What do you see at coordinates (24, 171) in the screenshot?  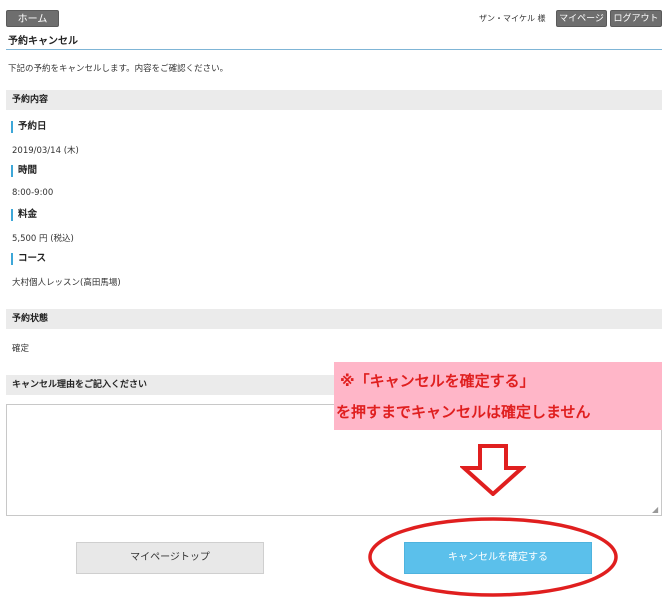 I see `field-label-time: 時間` at bounding box center [24, 171].